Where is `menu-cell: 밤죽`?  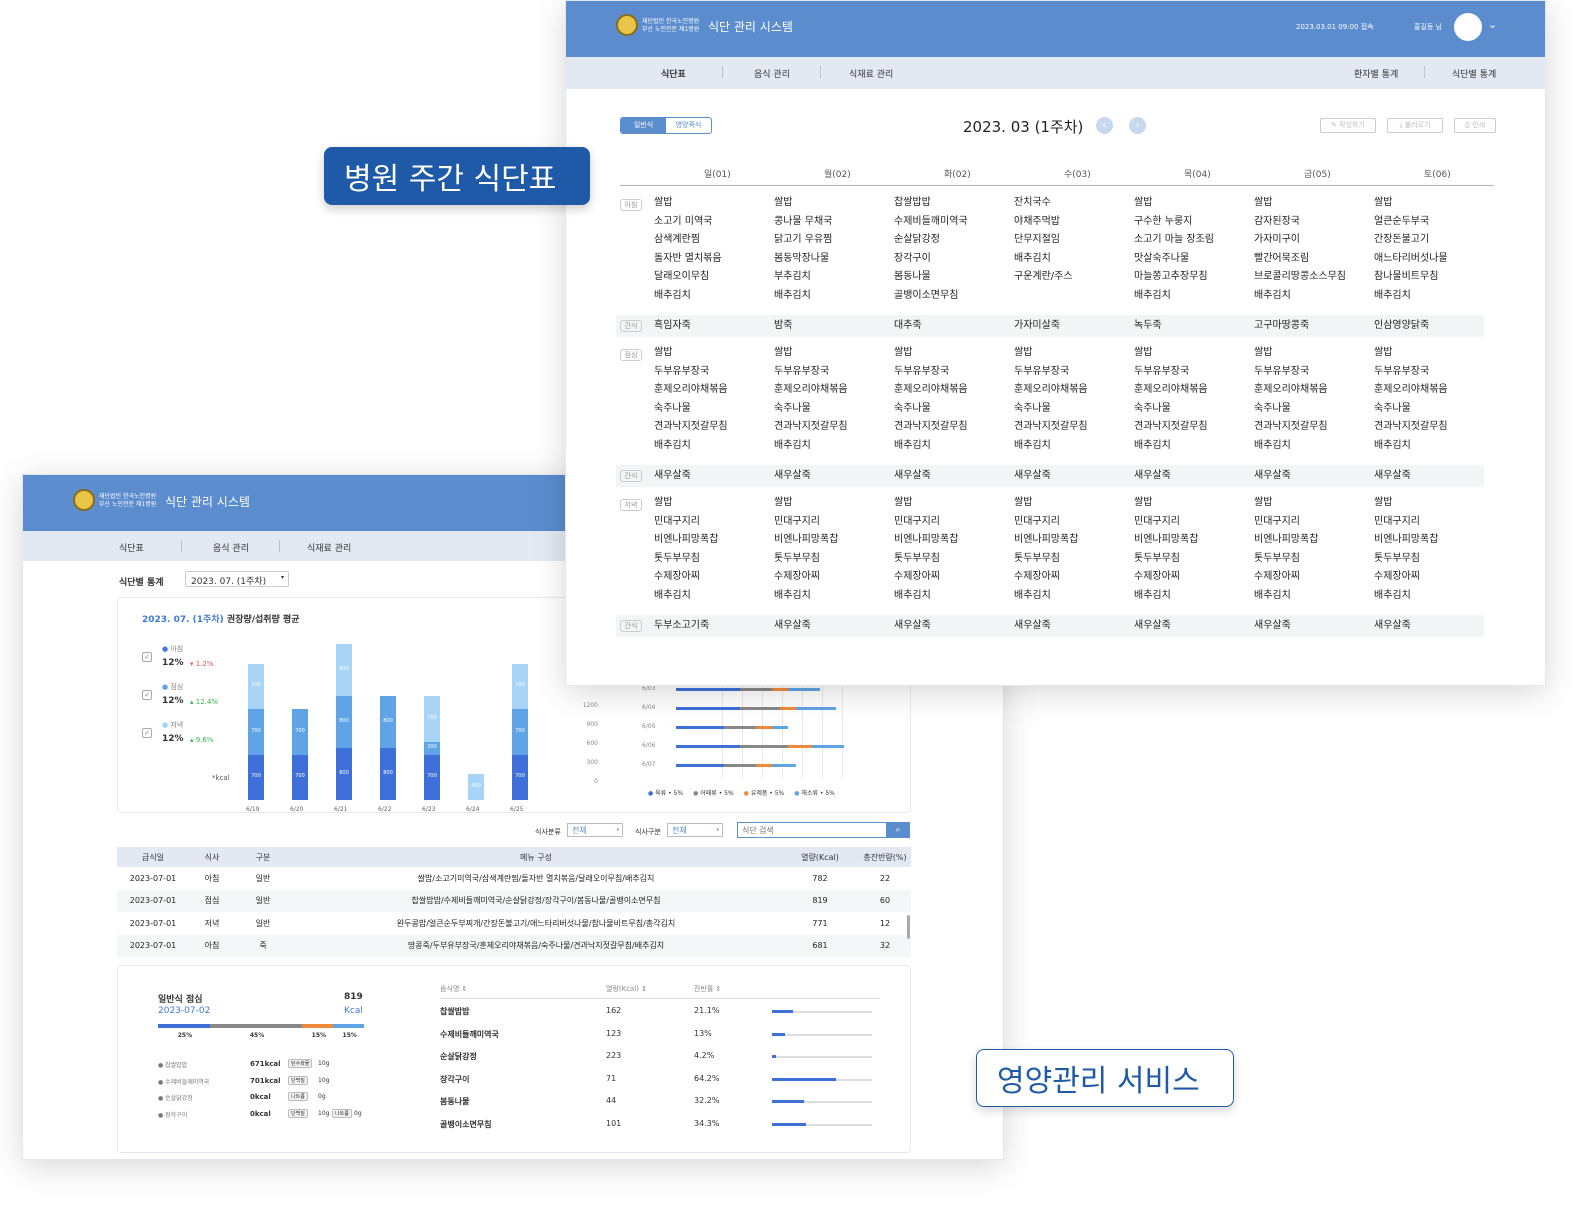 menu-cell: 밤죽 is located at coordinates (783, 326).